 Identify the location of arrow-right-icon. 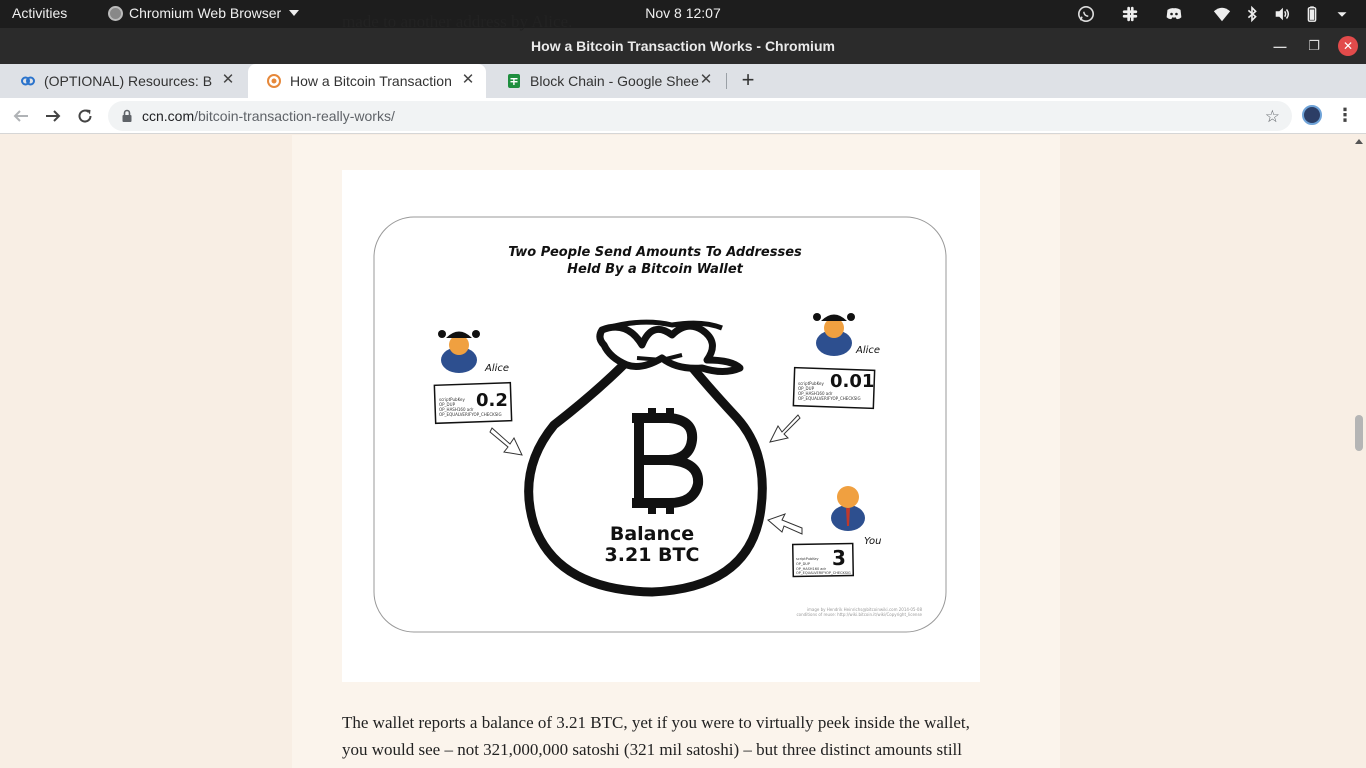
(53, 116).